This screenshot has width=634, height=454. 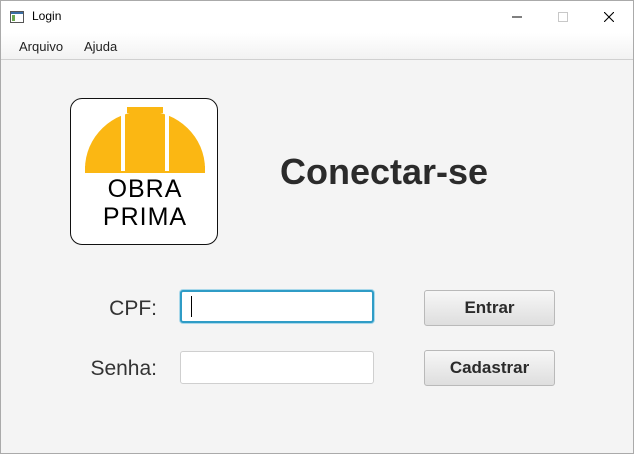 What do you see at coordinates (41, 46) in the screenshot?
I see `menu-arquivo: Arquivo` at bounding box center [41, 46].